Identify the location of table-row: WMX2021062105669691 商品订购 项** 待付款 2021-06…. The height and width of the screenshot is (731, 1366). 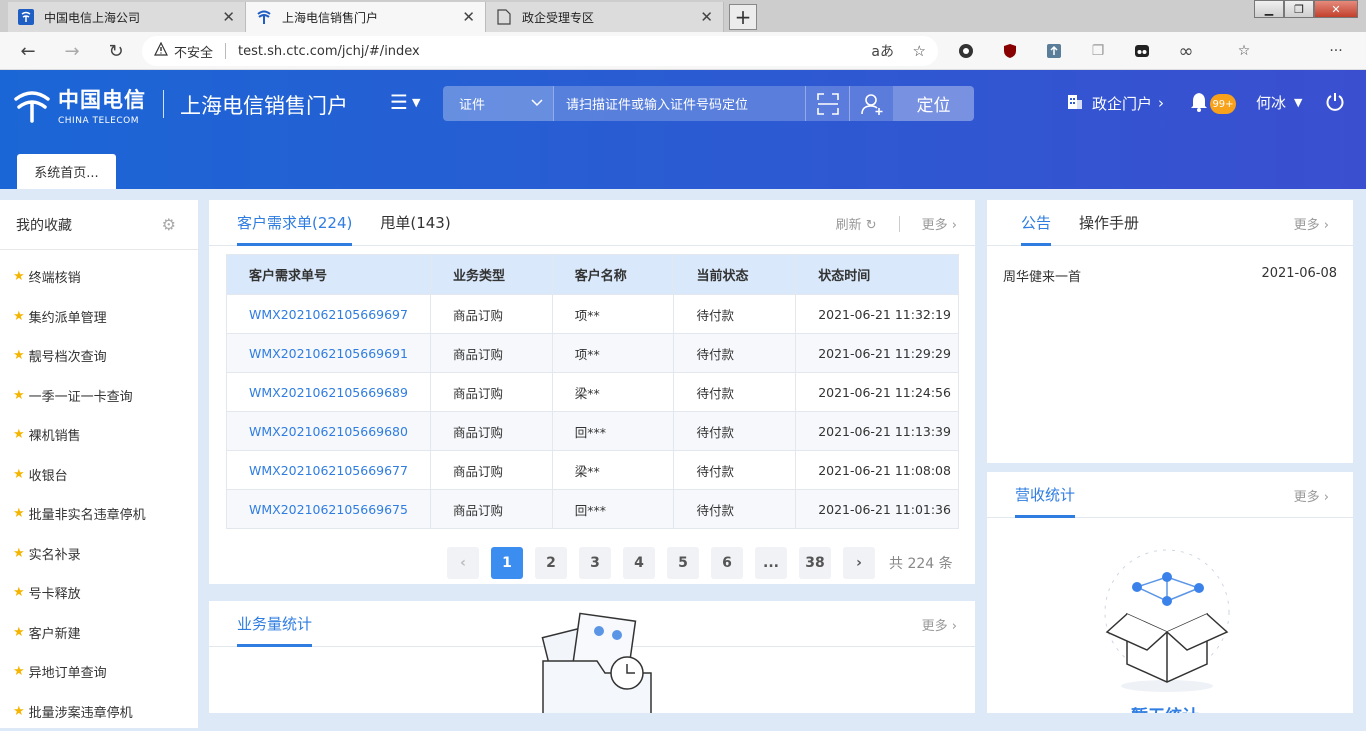
(593, 353).